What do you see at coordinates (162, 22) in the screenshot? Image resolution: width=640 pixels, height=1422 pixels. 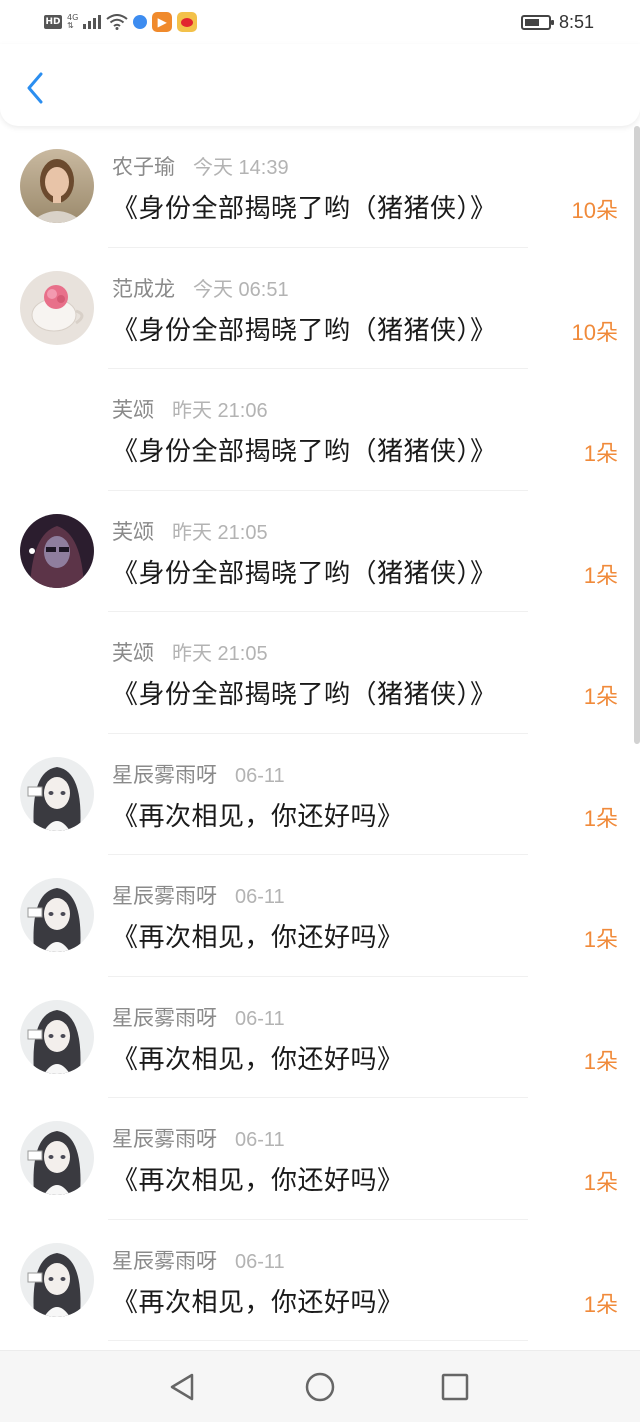 I see `video-app-icon: ▶` at bounding box center [162, 22].